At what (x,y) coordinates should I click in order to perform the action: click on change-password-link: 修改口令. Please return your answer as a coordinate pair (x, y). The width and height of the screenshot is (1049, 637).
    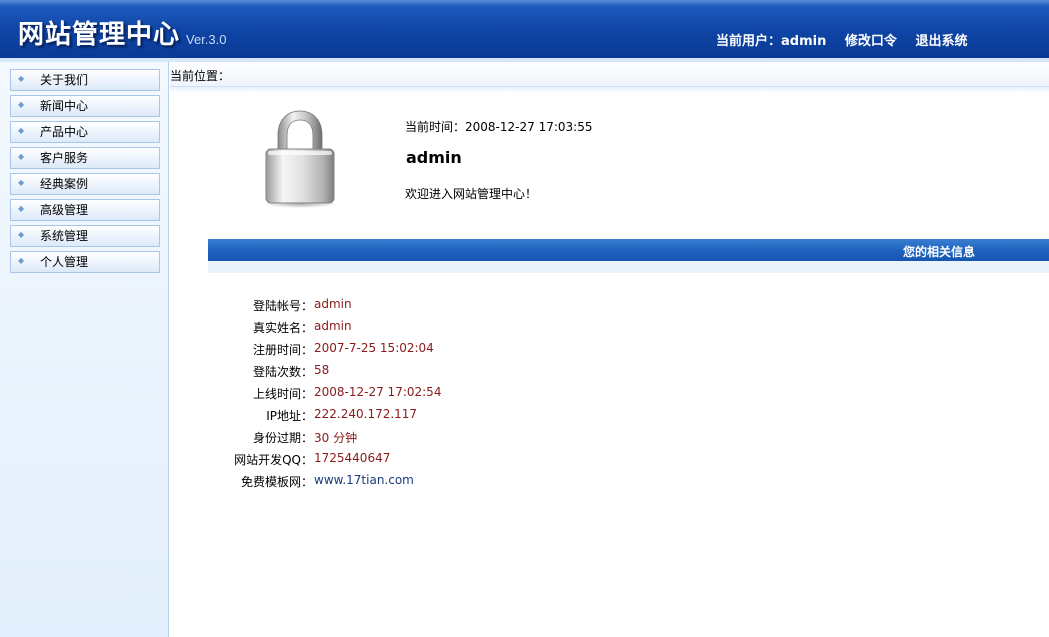
    Looking at the image, I should click on (871, 41).